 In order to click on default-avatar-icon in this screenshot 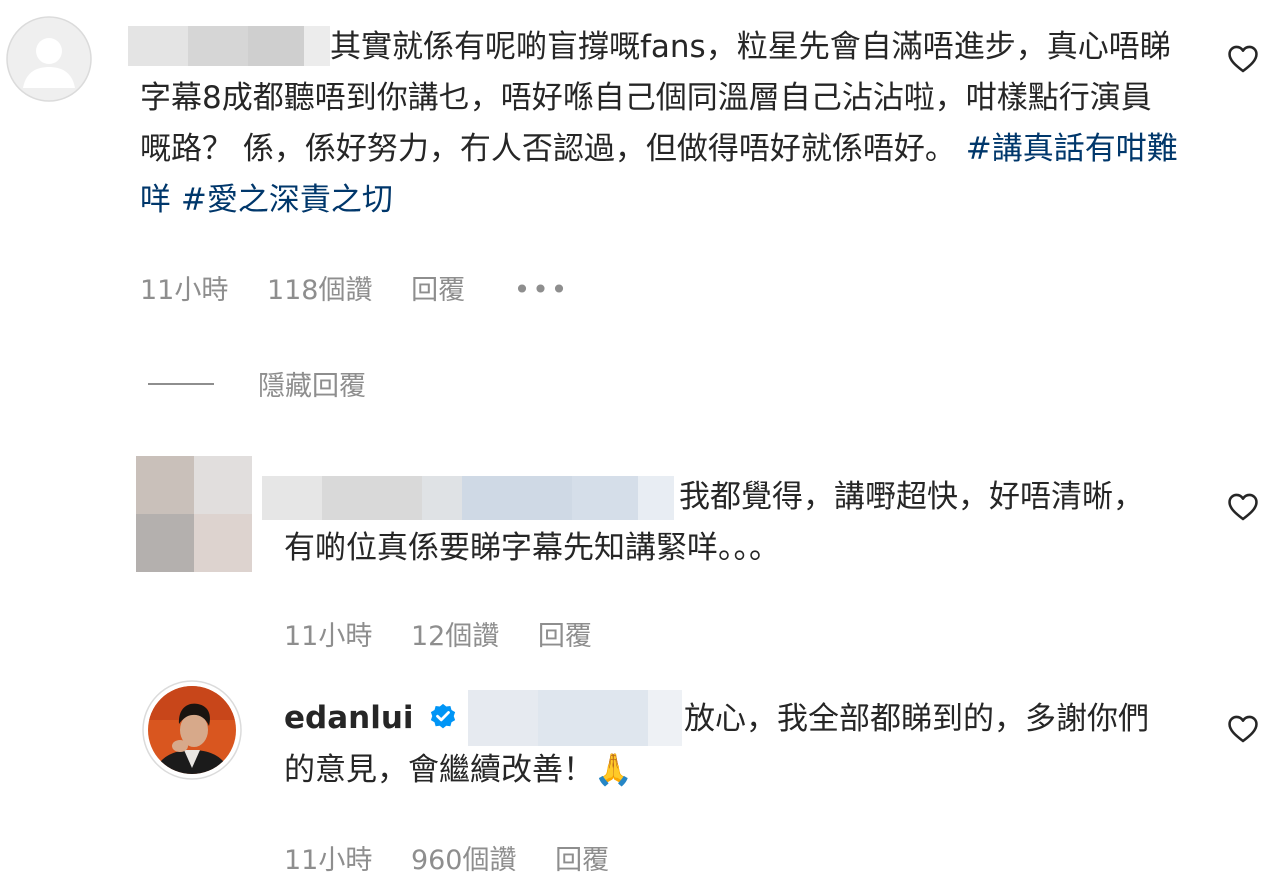, I will do `click(49, 59)`.